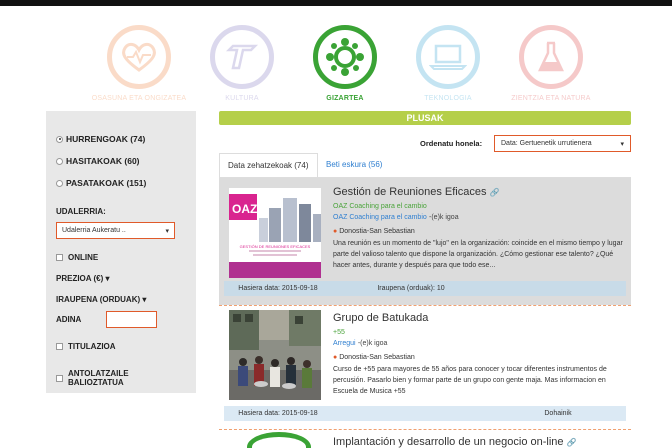  I want to click on laptop-icon, so click(448, 57).